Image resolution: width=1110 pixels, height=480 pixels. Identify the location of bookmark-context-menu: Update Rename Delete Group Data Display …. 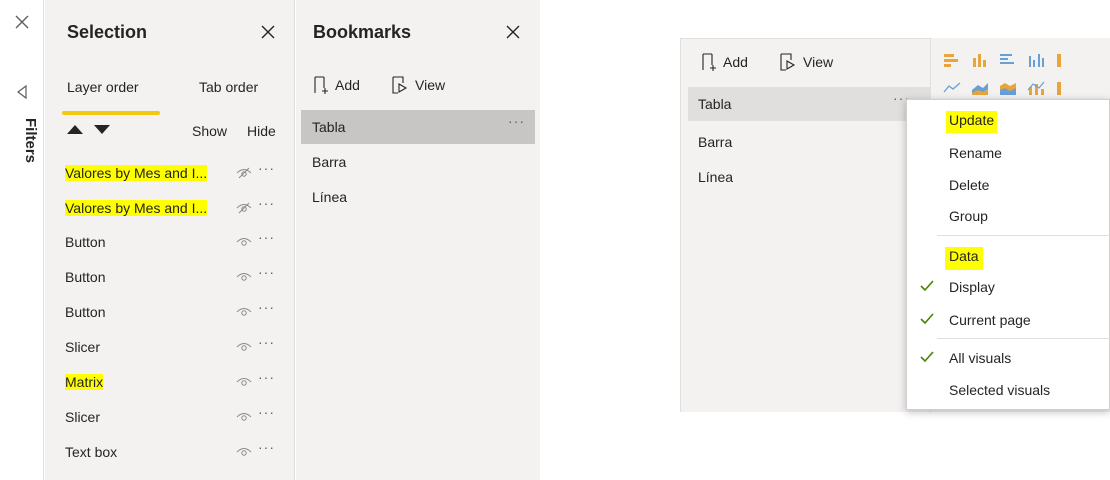
(1008, 254).